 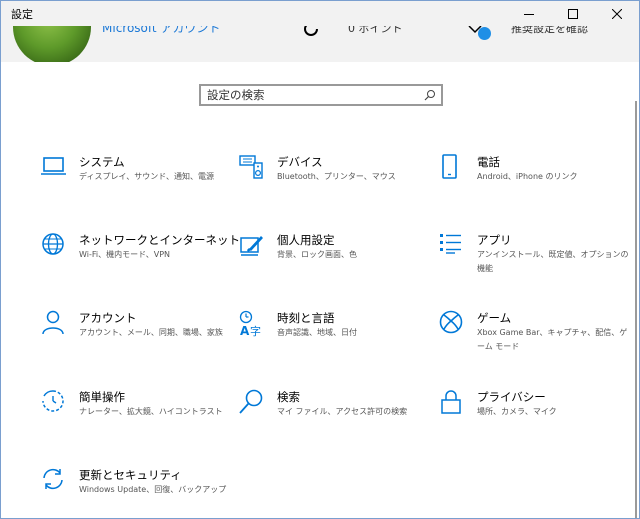 I want to click on tile-name: プライバシー, so click(x=511, y=397).